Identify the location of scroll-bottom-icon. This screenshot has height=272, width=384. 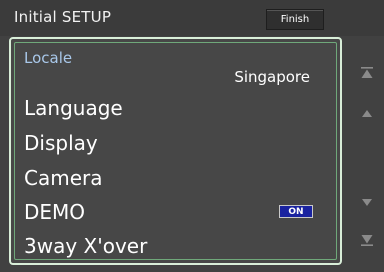
(367, 240).